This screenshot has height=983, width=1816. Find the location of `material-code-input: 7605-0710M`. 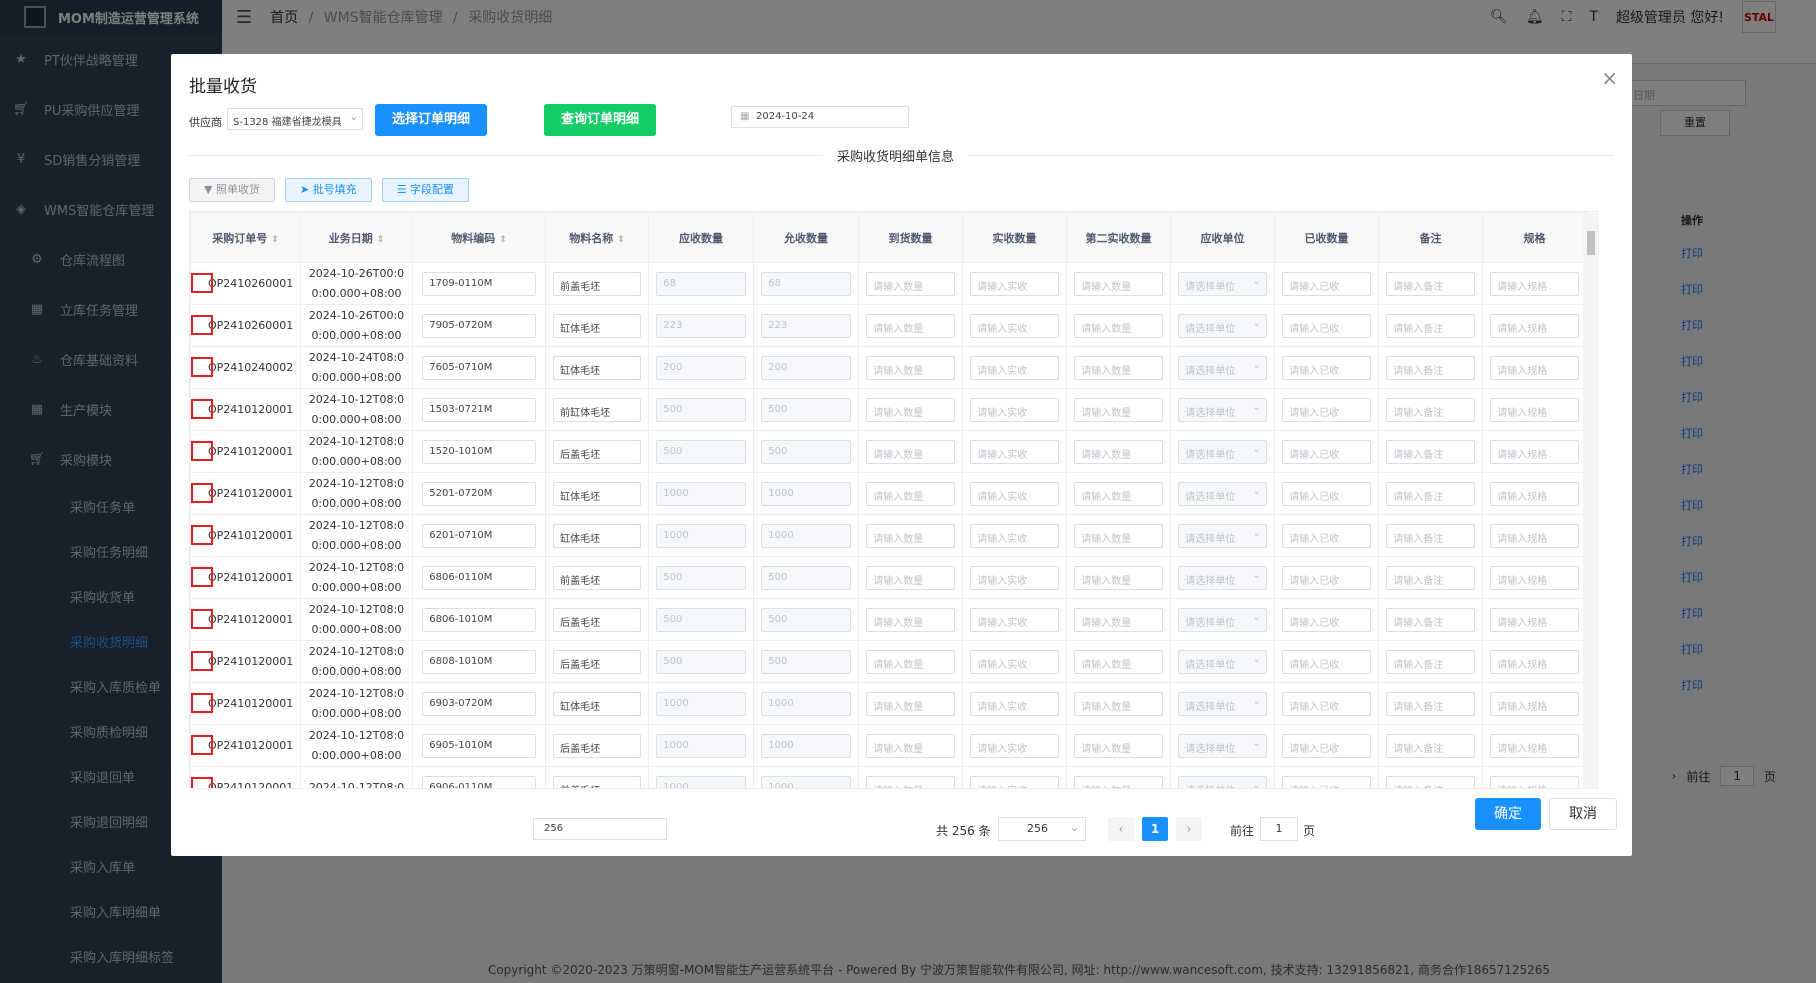

material-code-input: 7605-0710M is located at coordinates (479, 367).